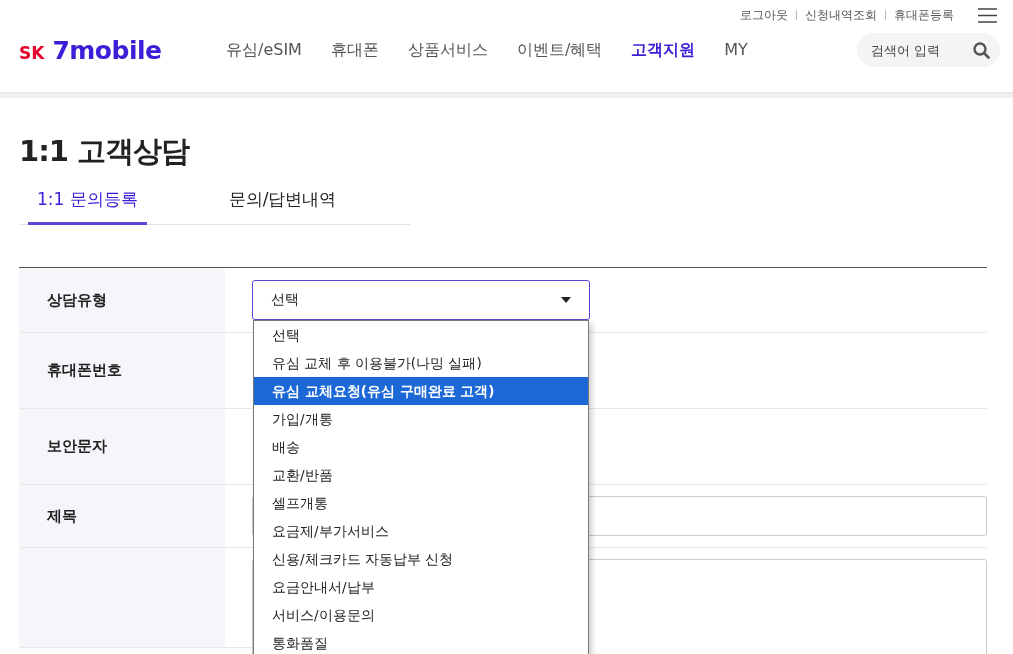 The image size is (1013, 654). What do you see at coordinates (354, 50) in the screenshot?
I see `nav-item: 휴대폰` at bounding box center [354, 50].